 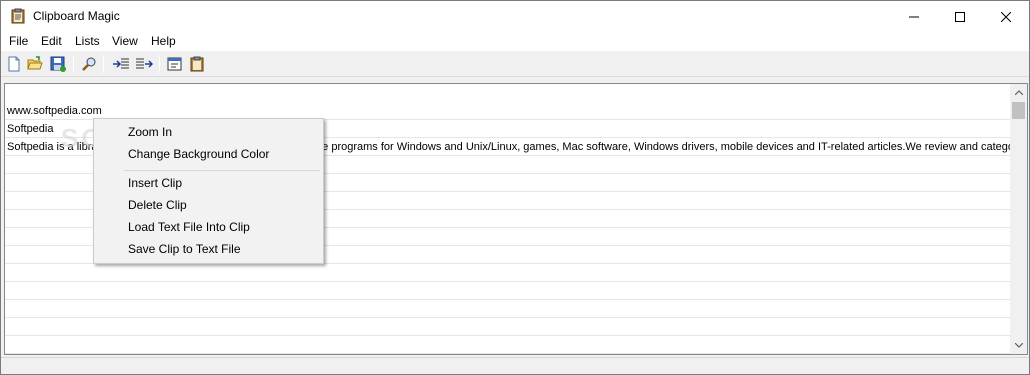 What do you see at coordinates (1018, 219) in the screenshot?
I see `vertical-scrollbar` at bounding box center [1018, 219].